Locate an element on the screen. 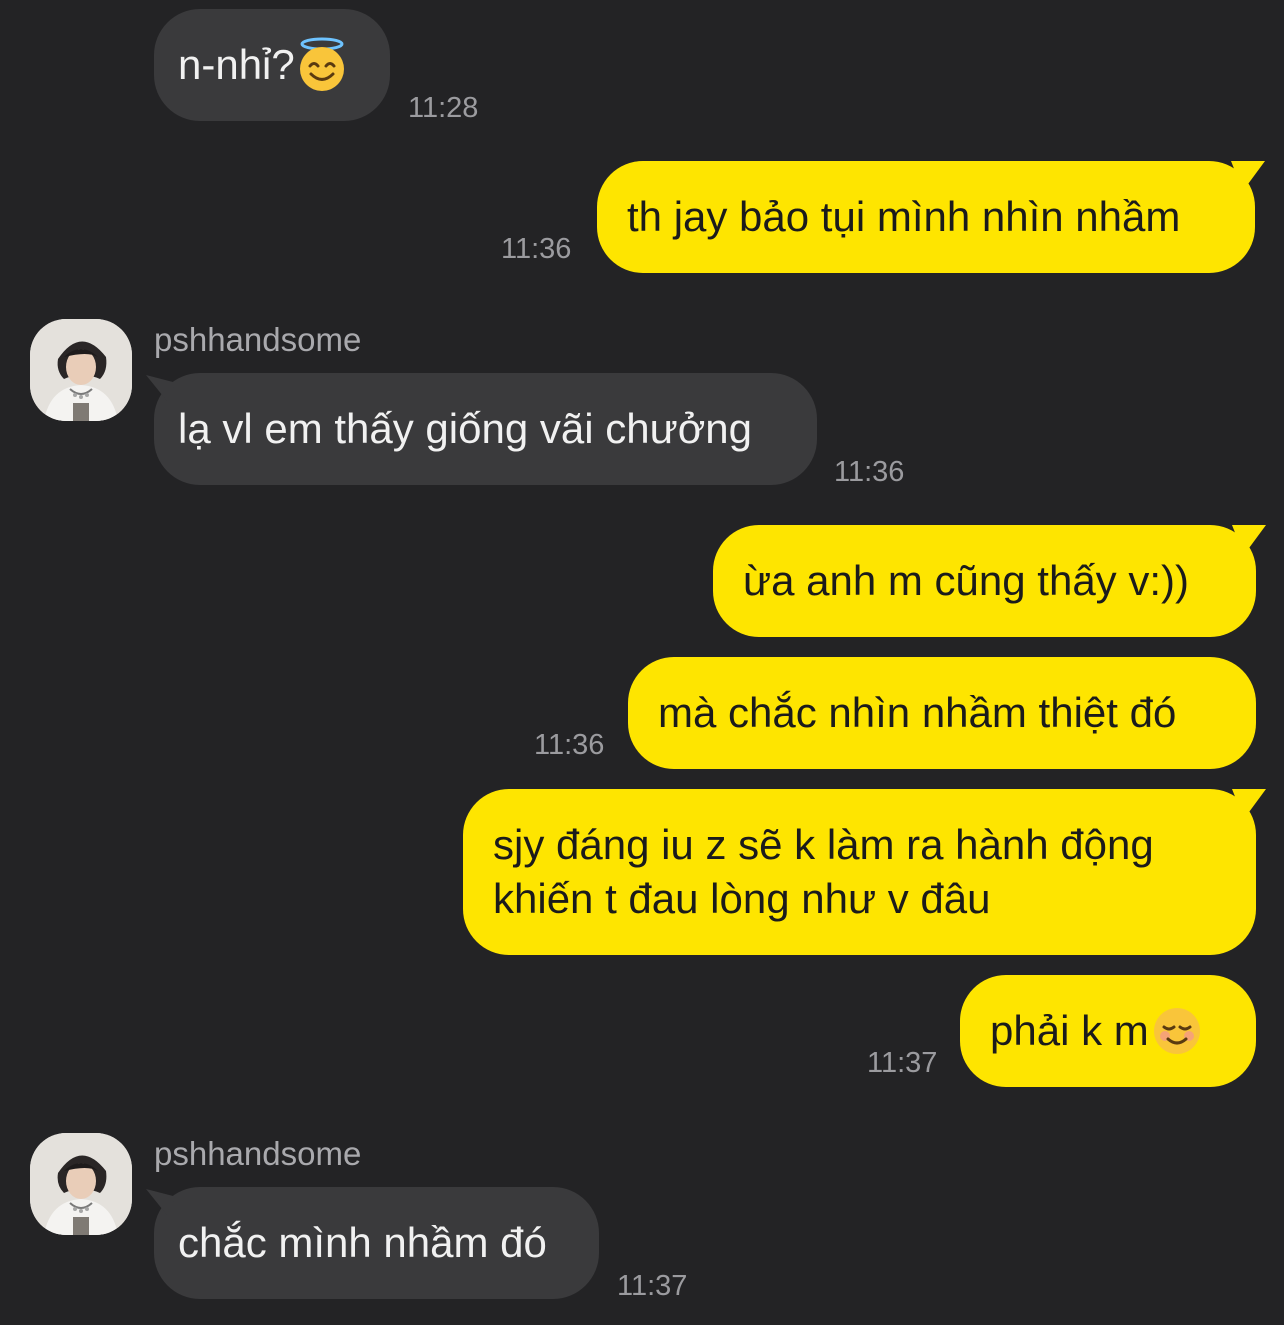 The height and width of the screenshot is (1325, 1284). message-text: ừa anh m cũng thấy v:)) is located at coordinates (966, 580).